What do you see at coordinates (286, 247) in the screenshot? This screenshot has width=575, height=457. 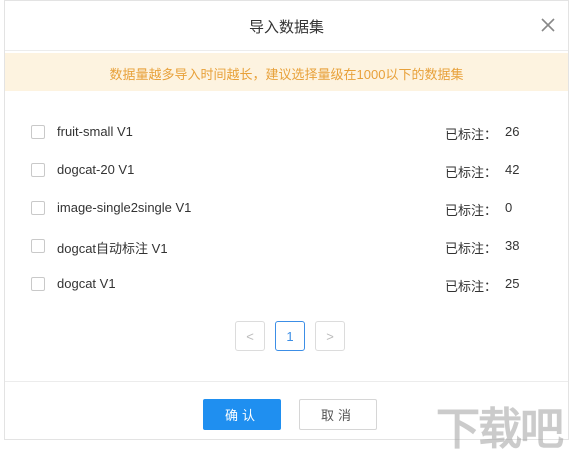 I see `list-item: dogcat自动标注 V1 已标注： 38` at bounding box center [286, 247].